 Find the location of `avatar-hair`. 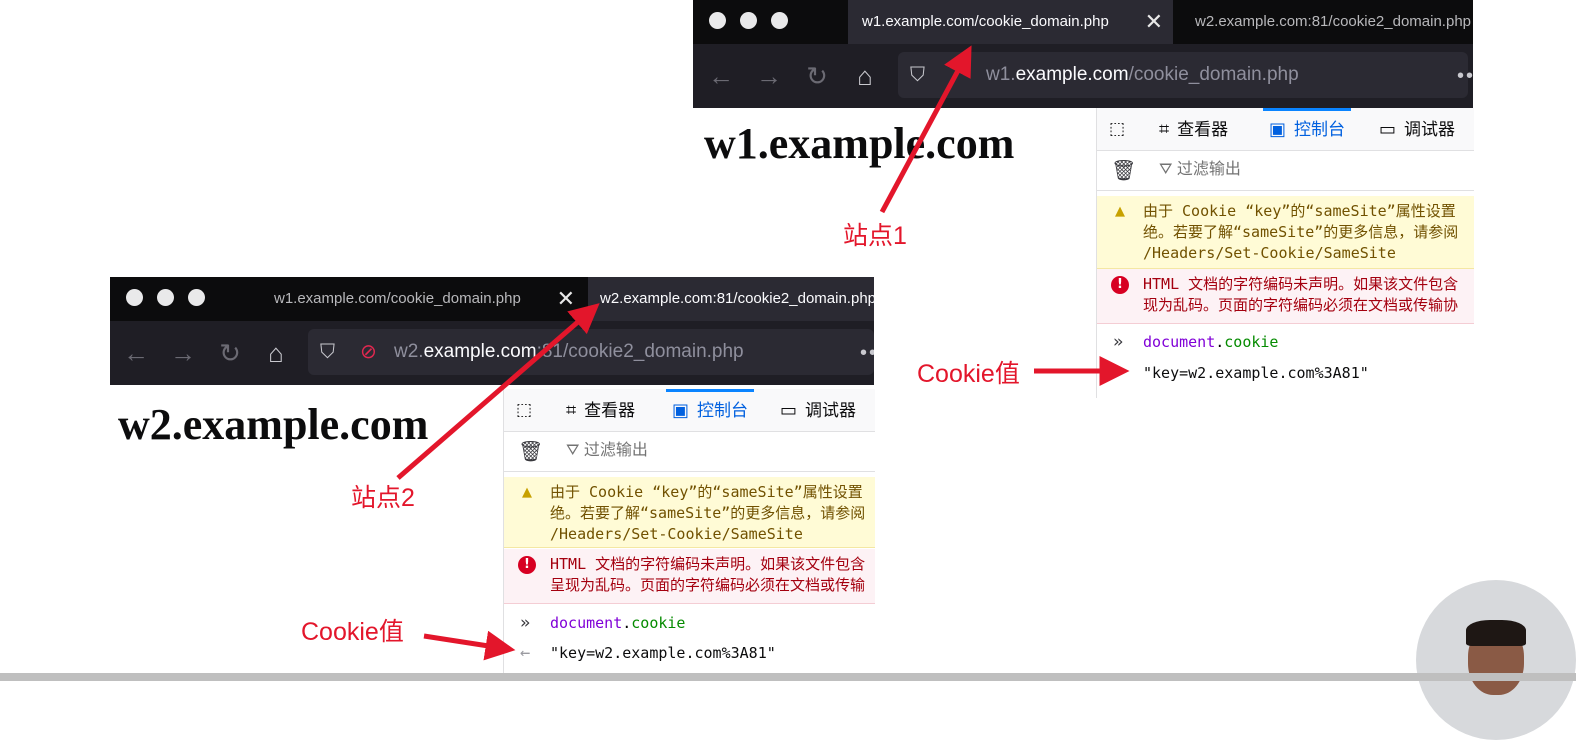

avatar-hair is located at coordinates (1496, 633).